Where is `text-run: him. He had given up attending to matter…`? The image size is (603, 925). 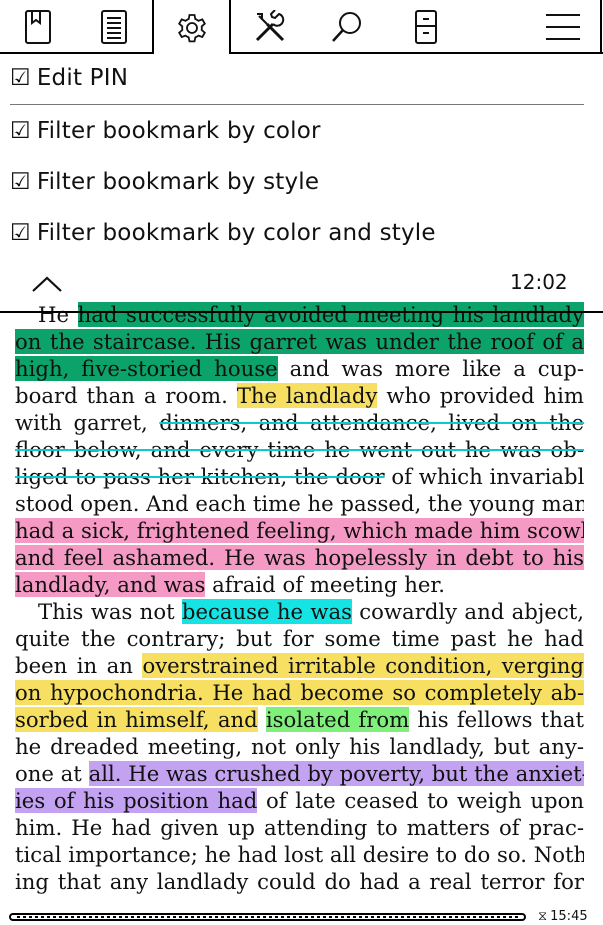 text-run: him. He had given up attending to matter… is located at coordinates (299, 827).